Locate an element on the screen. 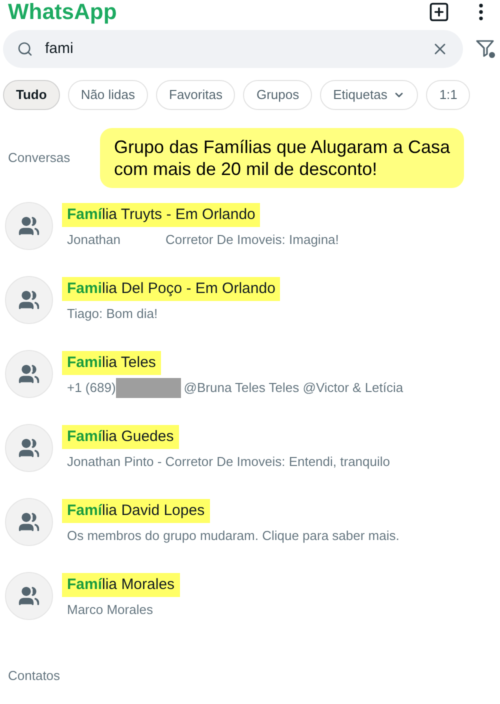 The height and width of the screenshot is (704, 500). chat-name: Família Morales is located at coordinates (121, 584).